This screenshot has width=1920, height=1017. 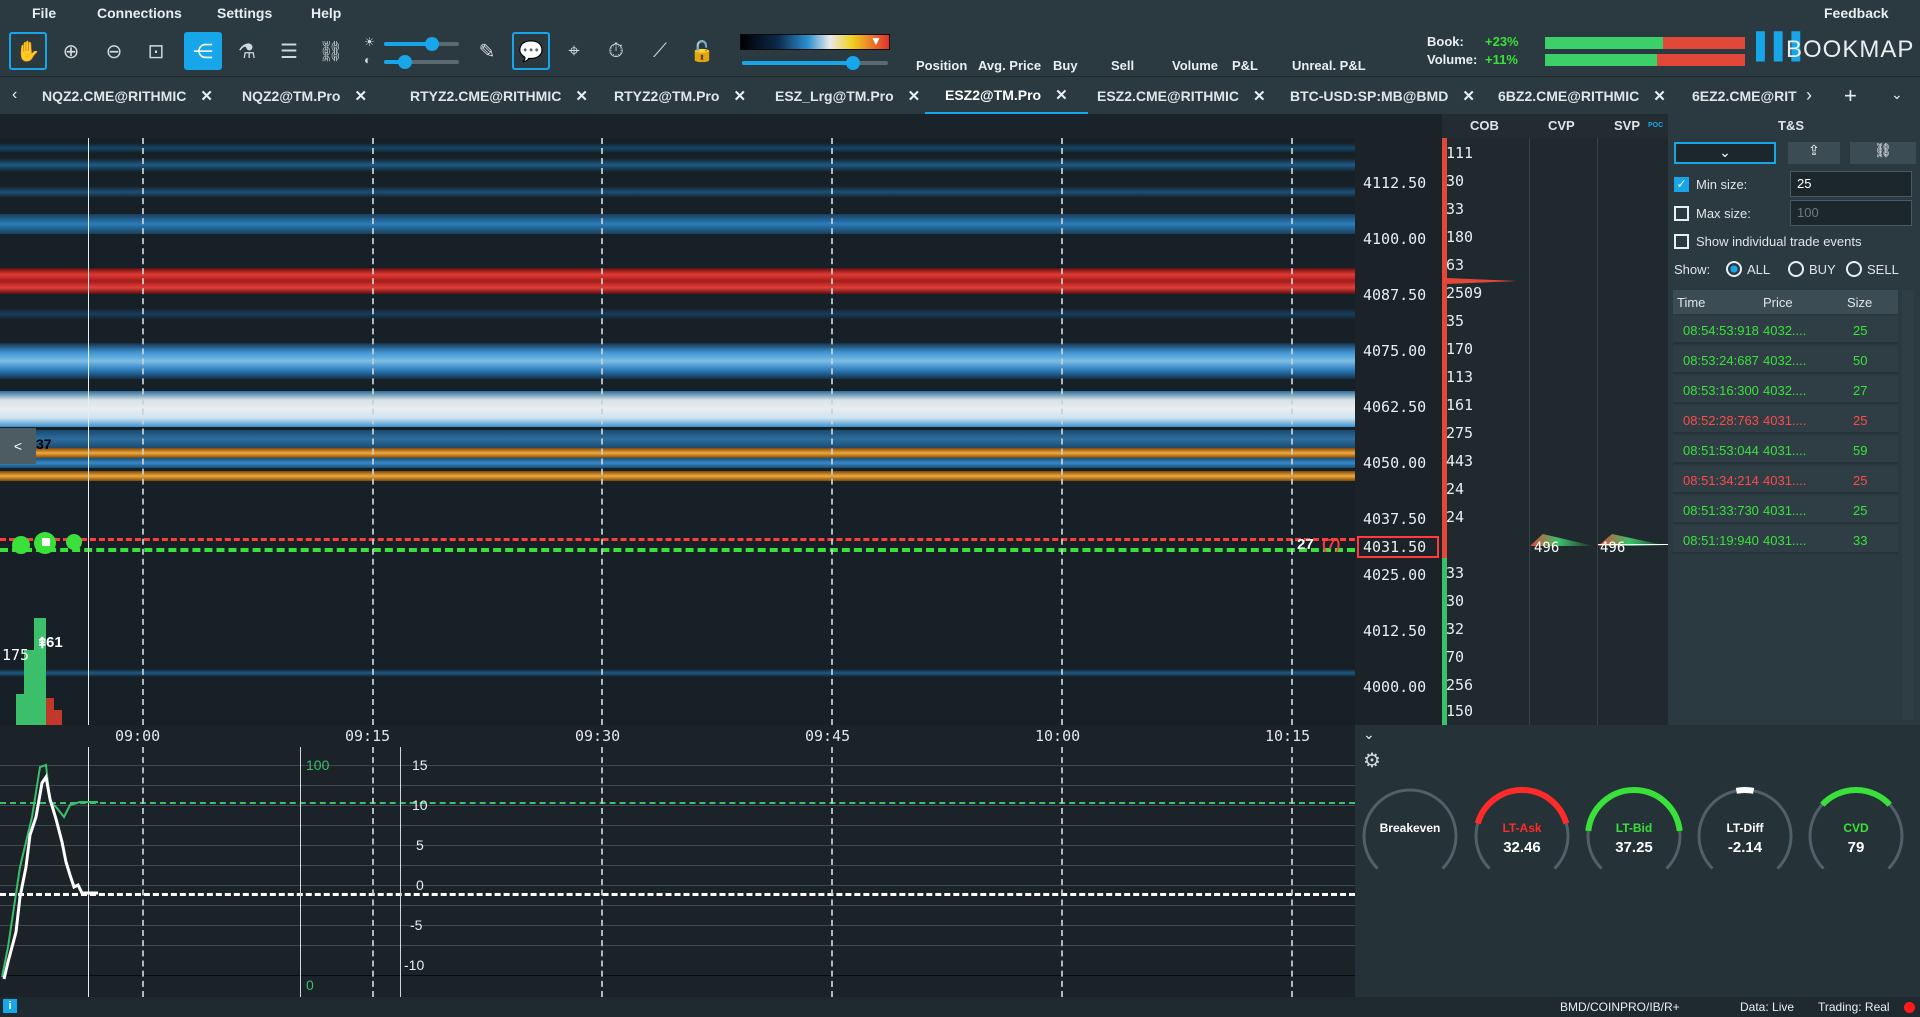 I want to click on chat-icon: 💬, so click(x=531, y=51).